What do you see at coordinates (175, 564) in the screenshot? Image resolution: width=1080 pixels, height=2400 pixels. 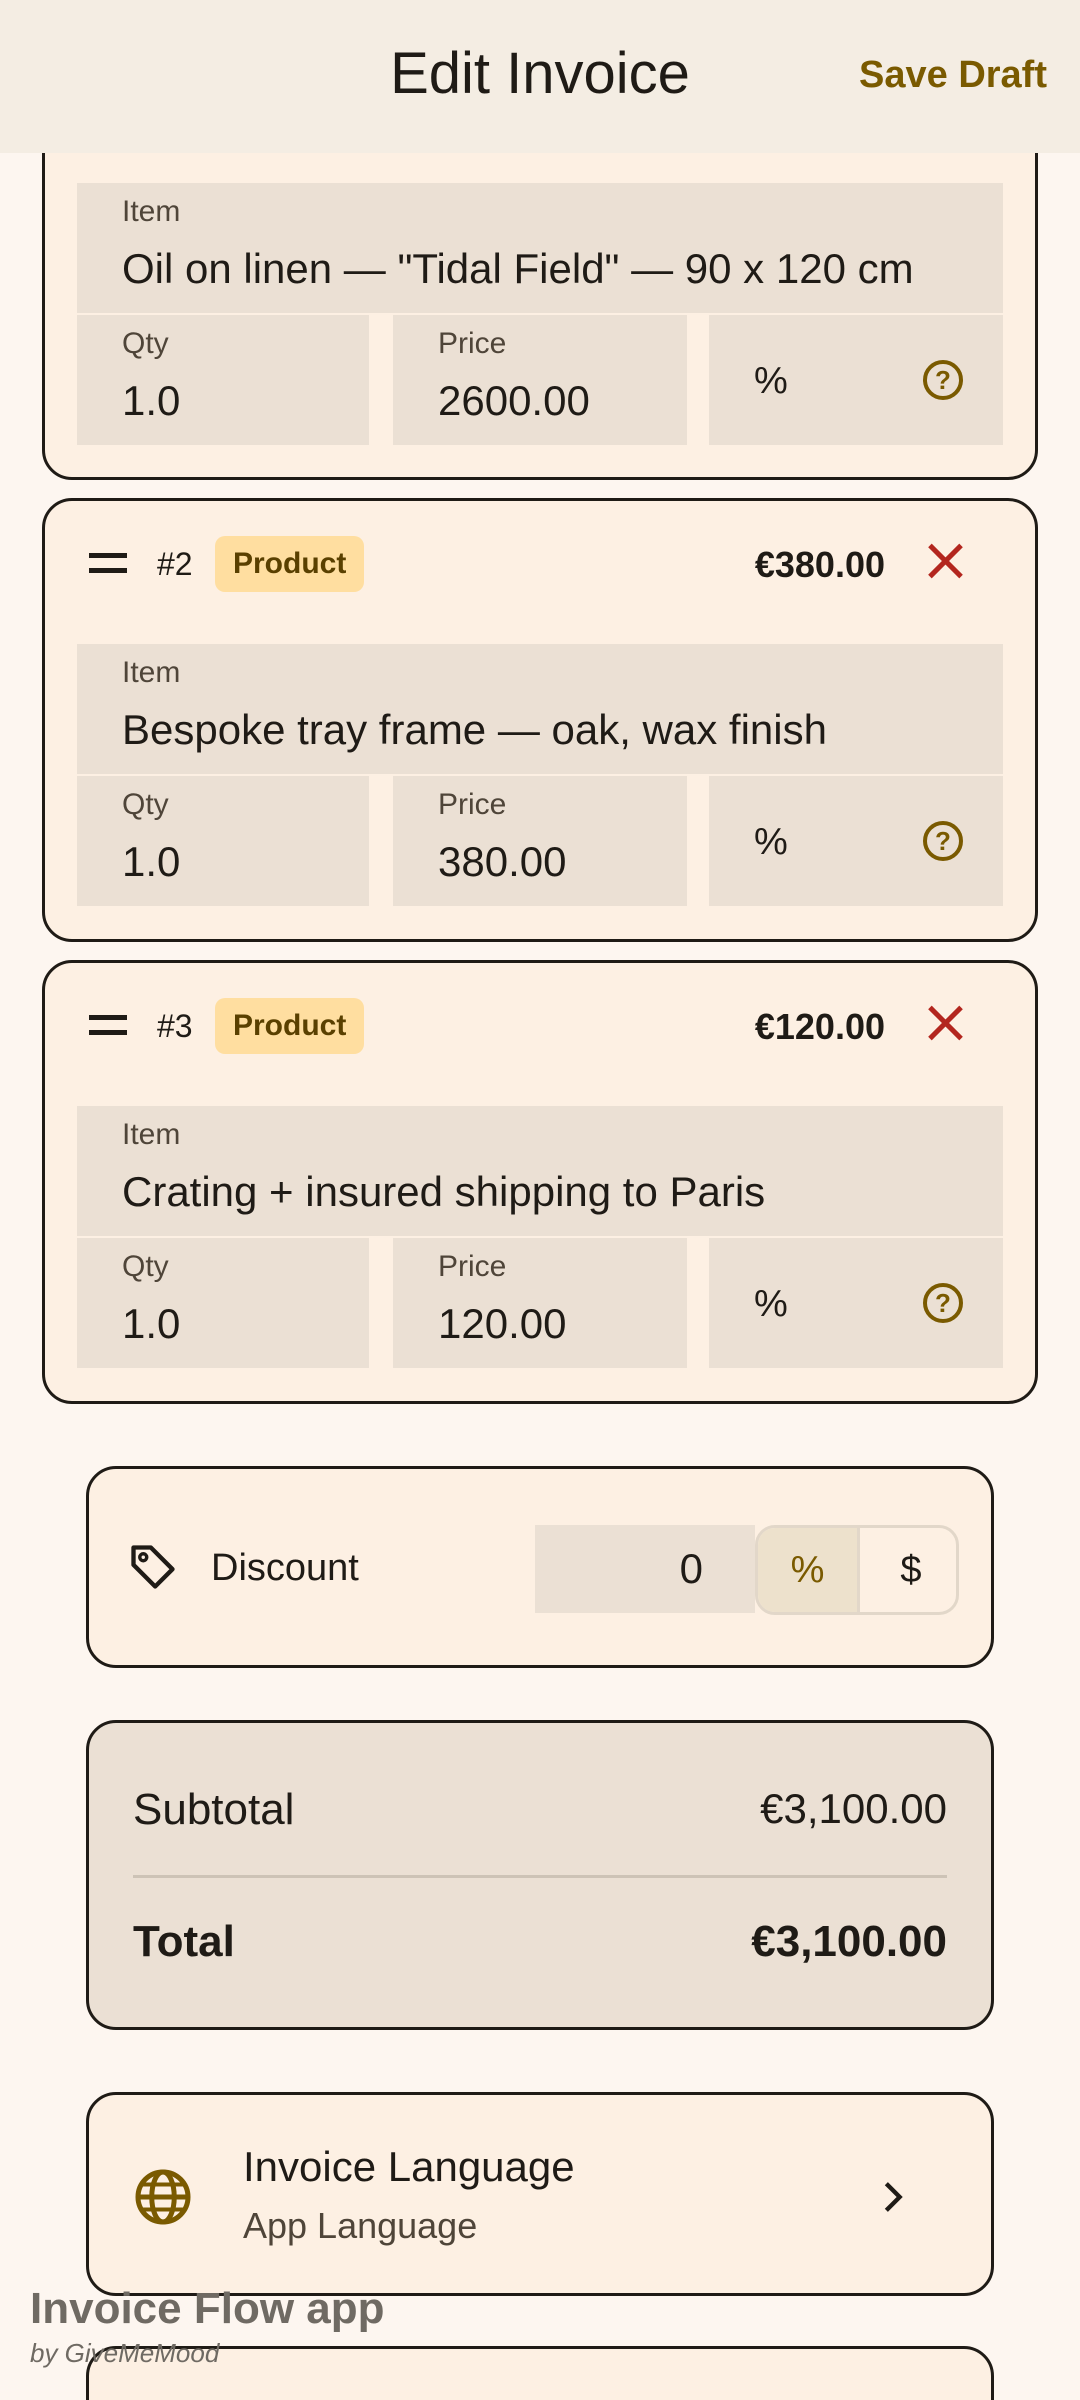 I see `item-number: #2` at bounding box center [175, 564].